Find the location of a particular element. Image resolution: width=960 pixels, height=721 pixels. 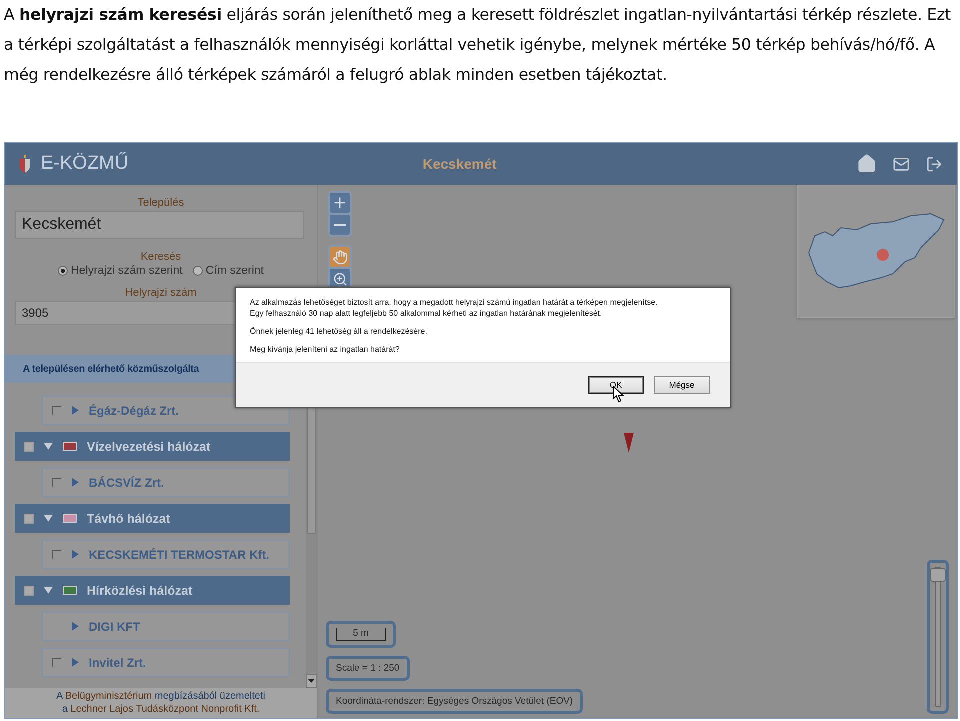

footer-text: a Lechner Lajos Tudásközpont Nonprofit Kft. is located at coordinates (161, 709).